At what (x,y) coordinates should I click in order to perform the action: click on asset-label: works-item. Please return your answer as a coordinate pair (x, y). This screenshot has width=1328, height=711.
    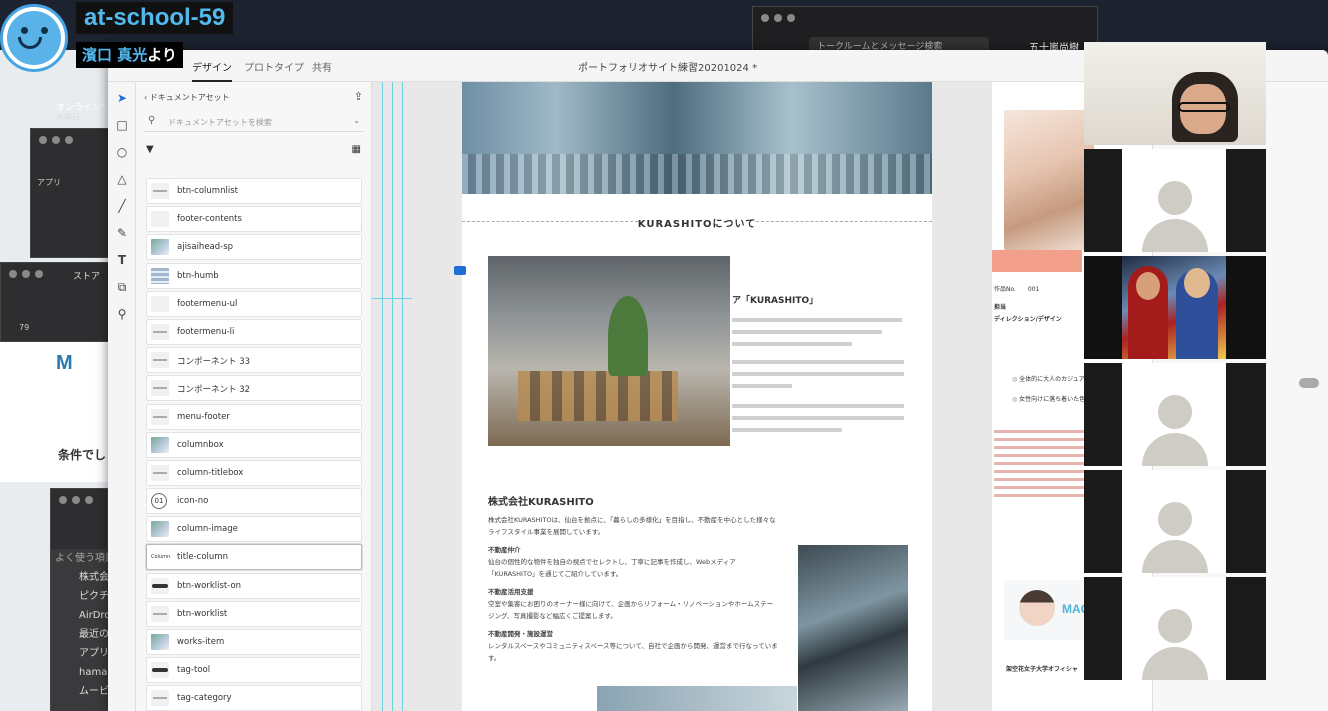
    Looking at the image, I should click on (201, 642).